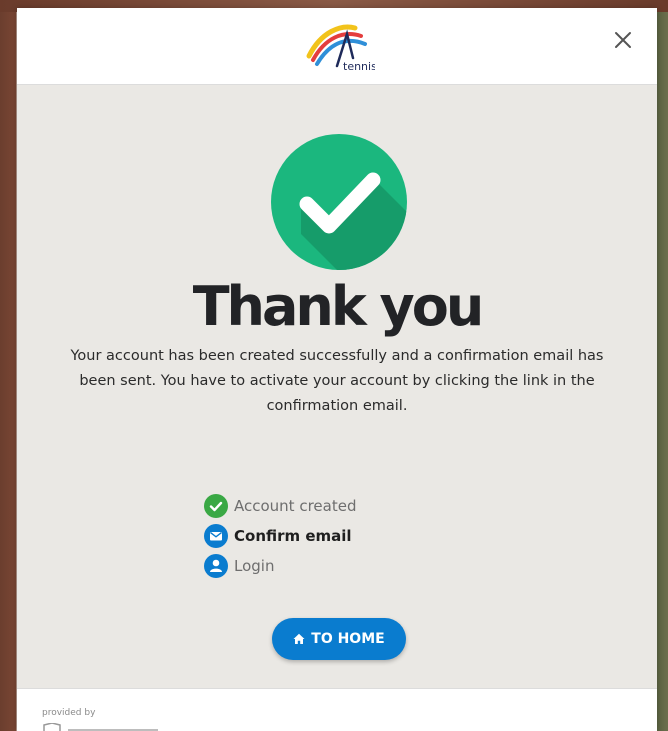 The width and height of the screenshot is (668, 731). I want to click on provided-by-label: provided by, so click(69, 713).